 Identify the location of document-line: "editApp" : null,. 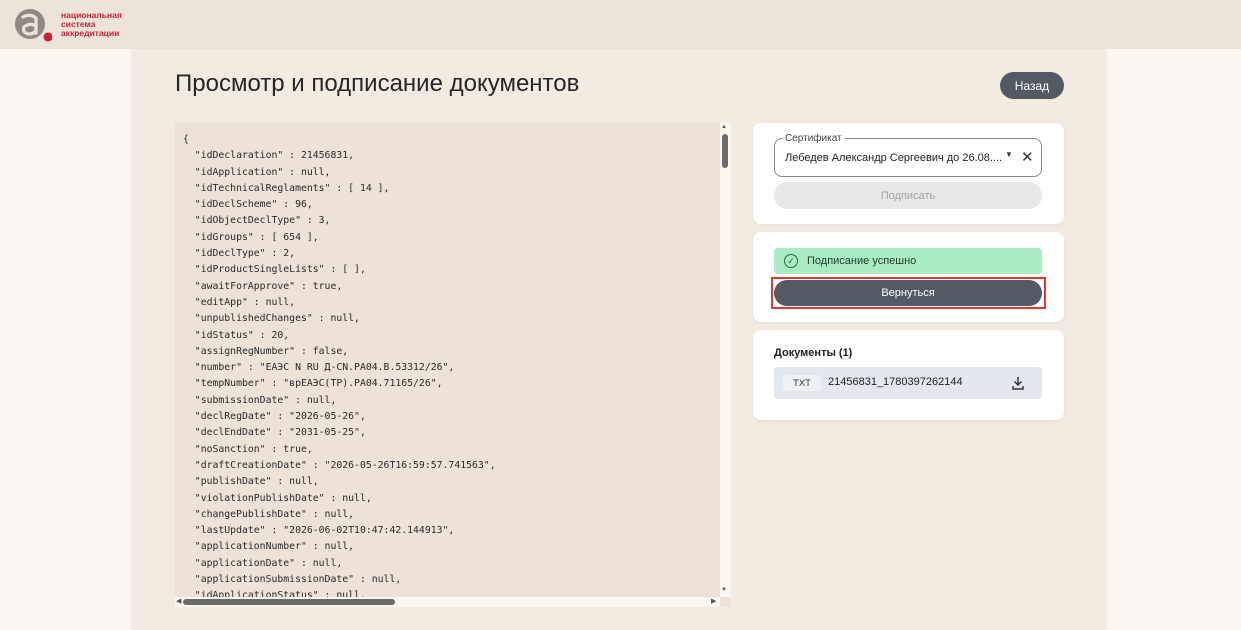
(239, 302).